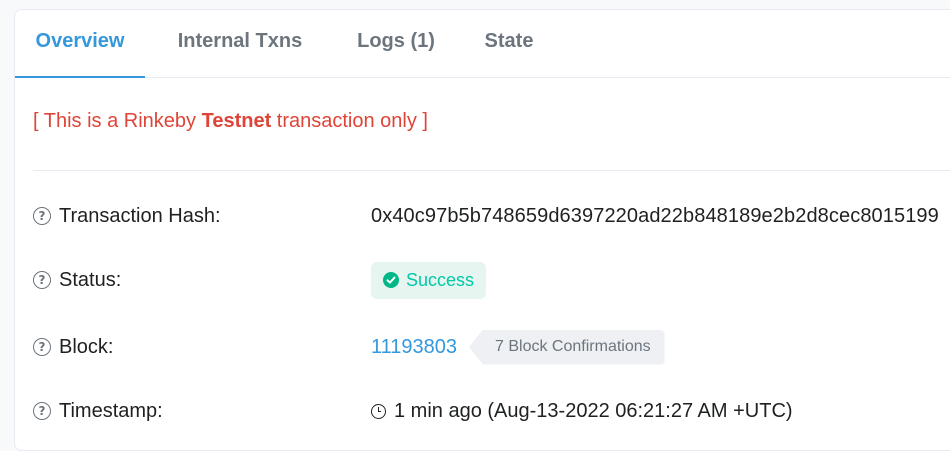 The image size is (950, 451). Describe the element at coordinates (80, 41) in the screenshot. I see `tab-overview-label: Overview` at that location.